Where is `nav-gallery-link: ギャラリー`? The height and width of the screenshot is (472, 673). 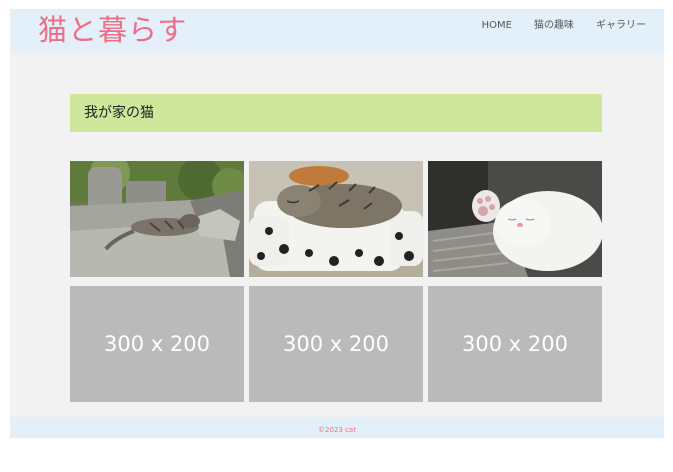
nav-gallery-link: ギャラリー is located at coordinates (621, 26).